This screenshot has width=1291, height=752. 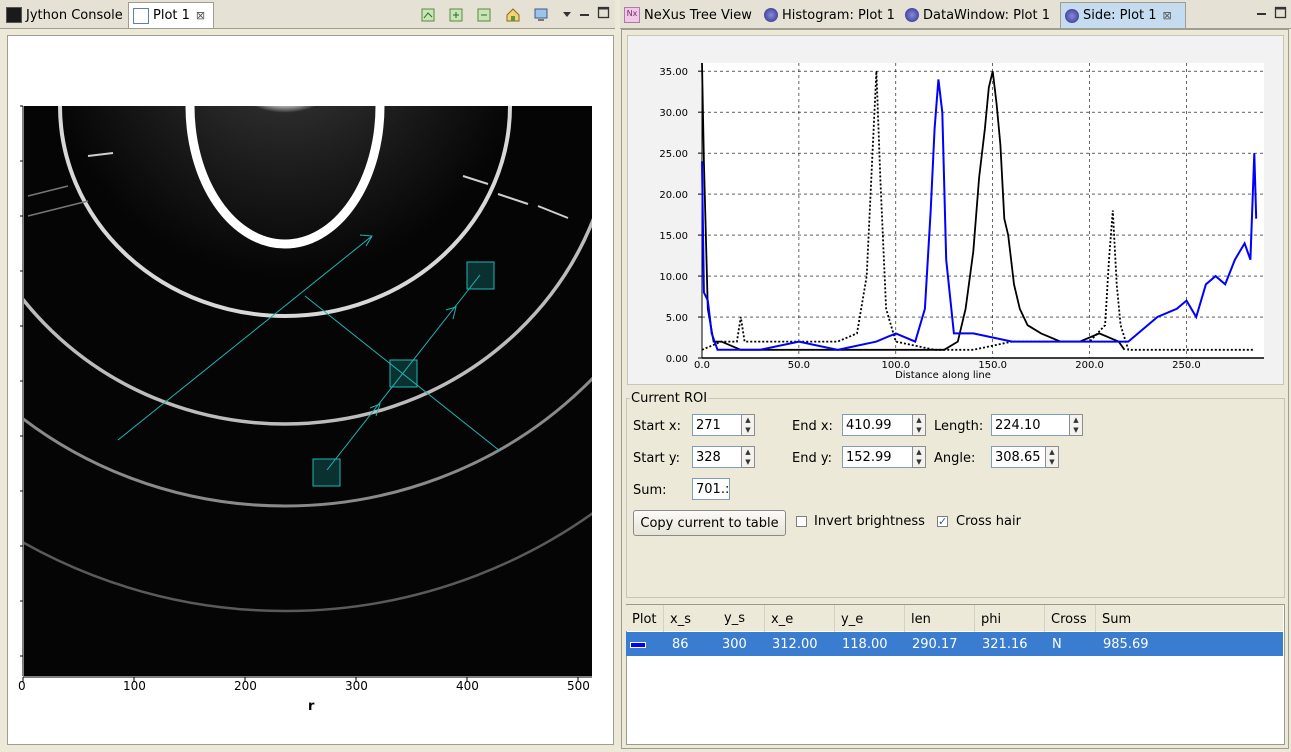 What do you see at coordinates (669, 398) in the screenshot?
I see `roi-group-title: Current ROI` at bounding box center [669, 398].